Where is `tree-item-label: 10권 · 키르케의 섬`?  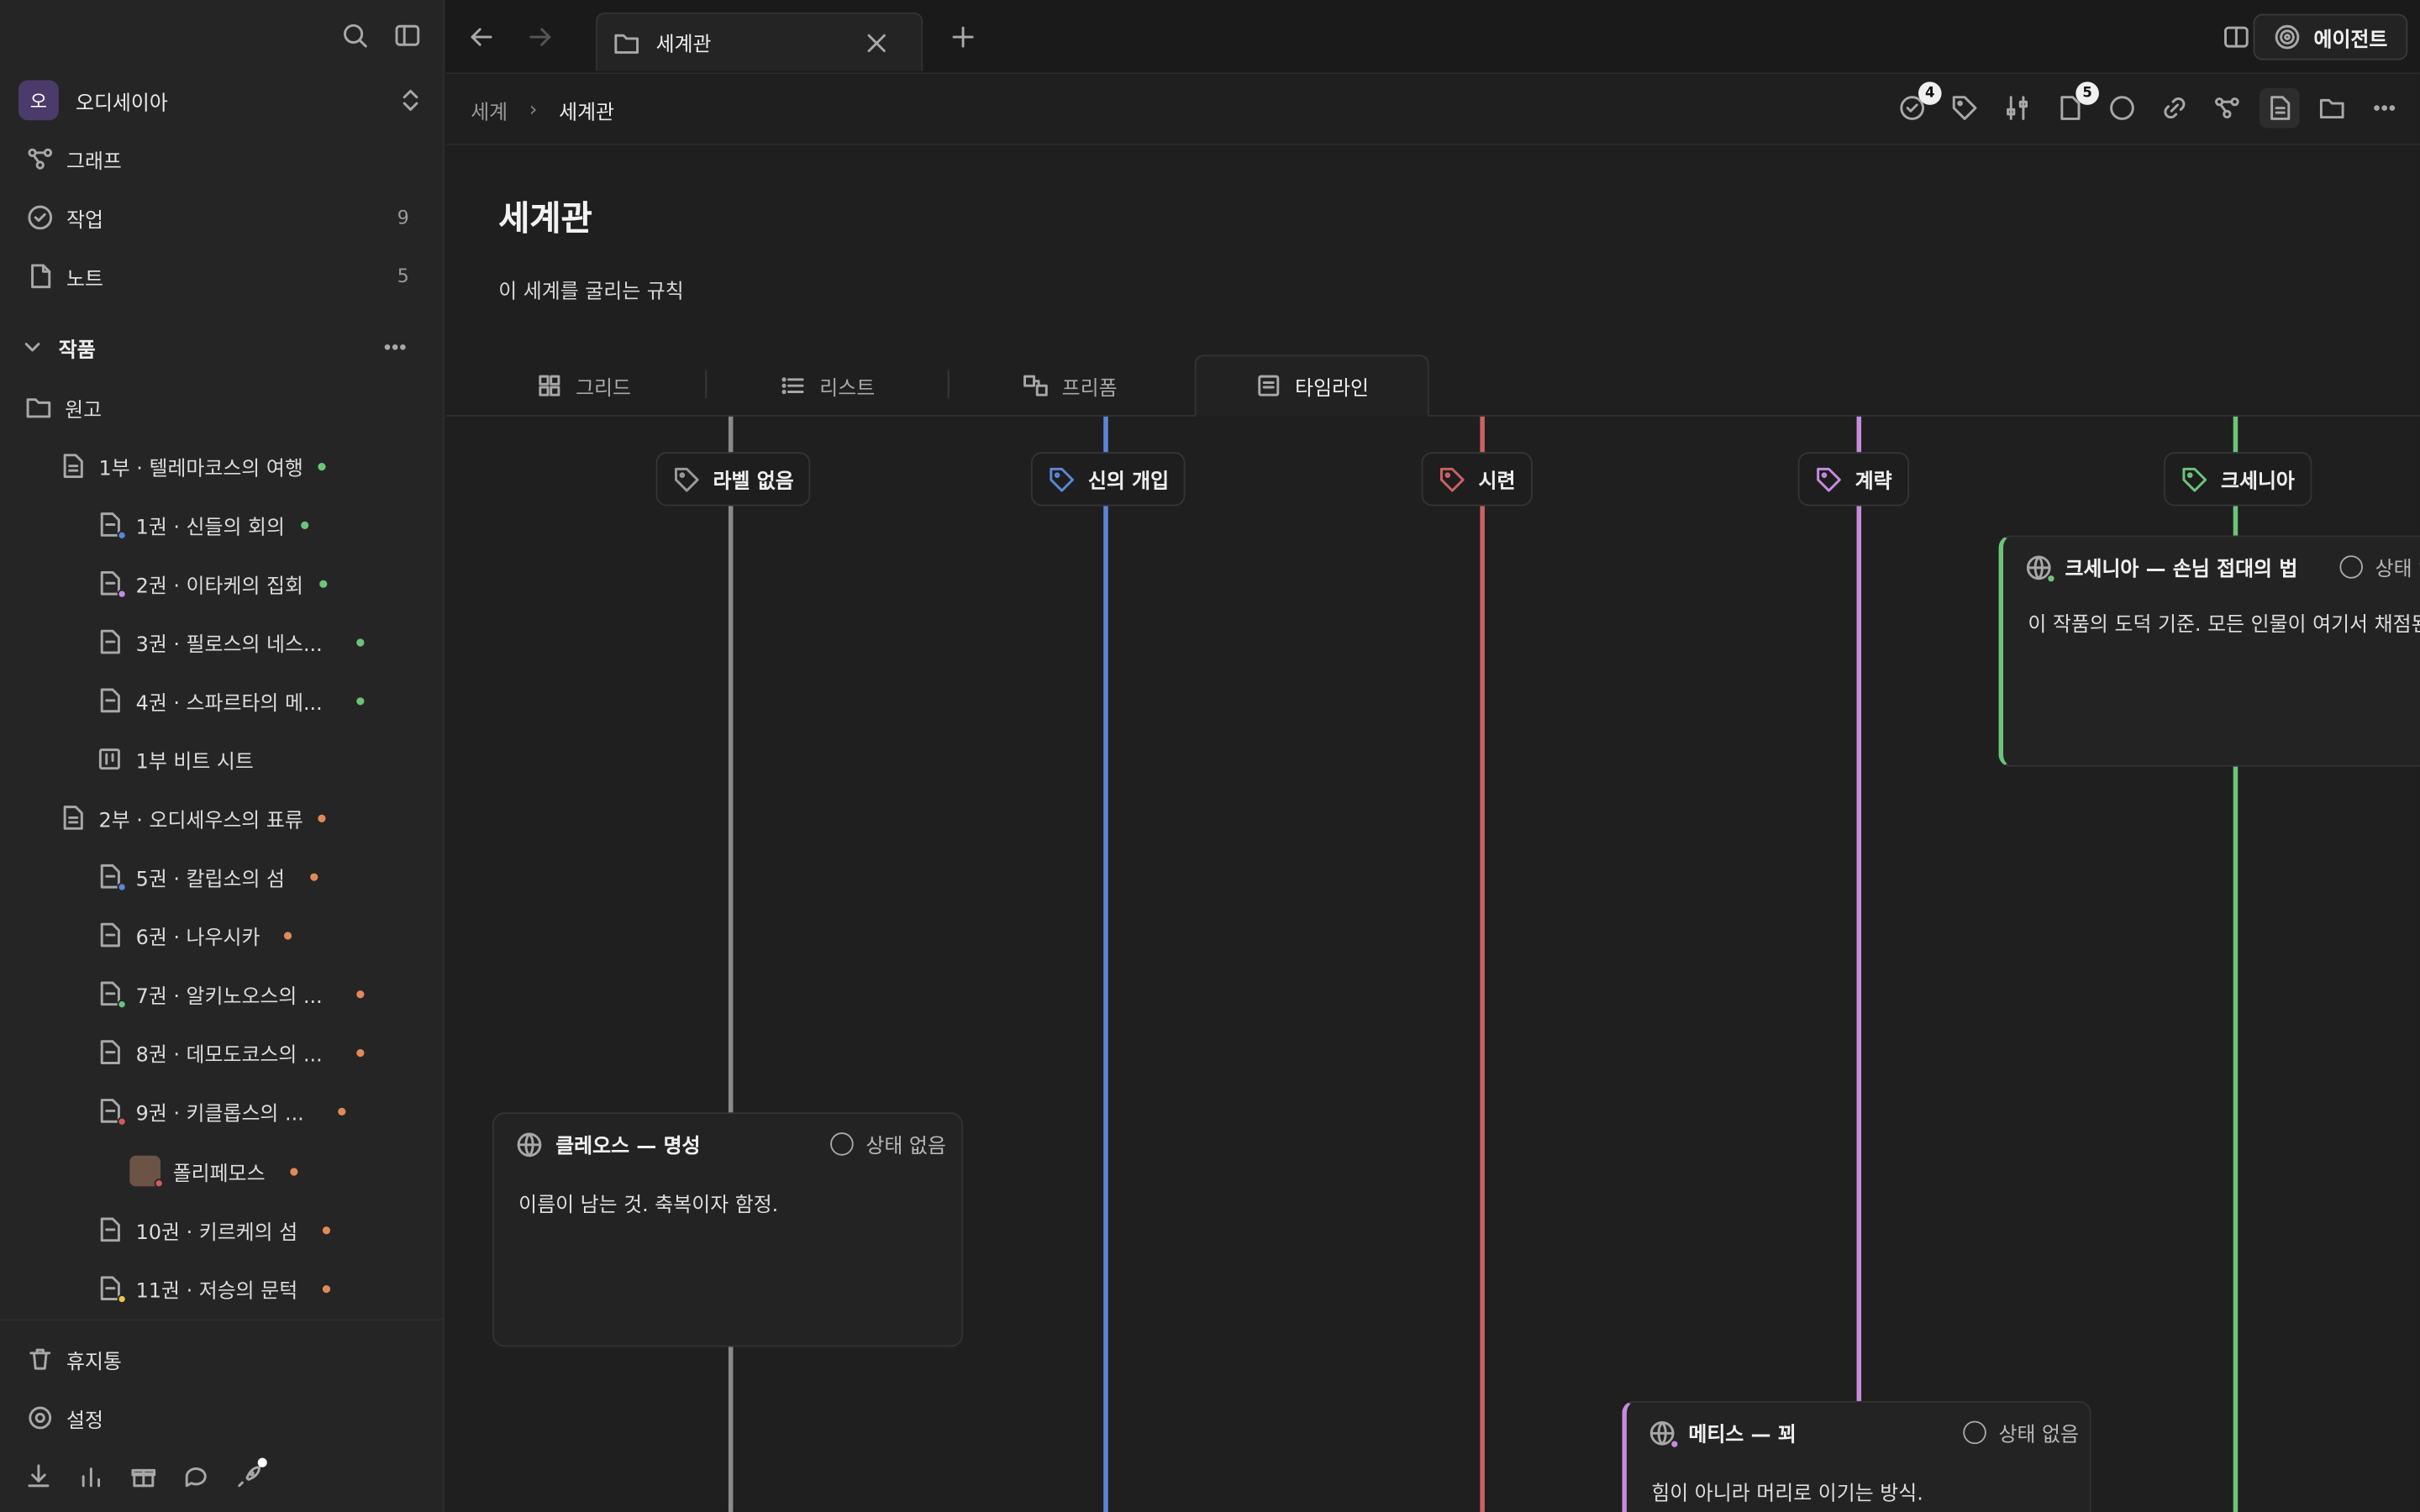
tree-item-label: 10권 · 키르케의 섬 is located at coordinates (217, 1233).